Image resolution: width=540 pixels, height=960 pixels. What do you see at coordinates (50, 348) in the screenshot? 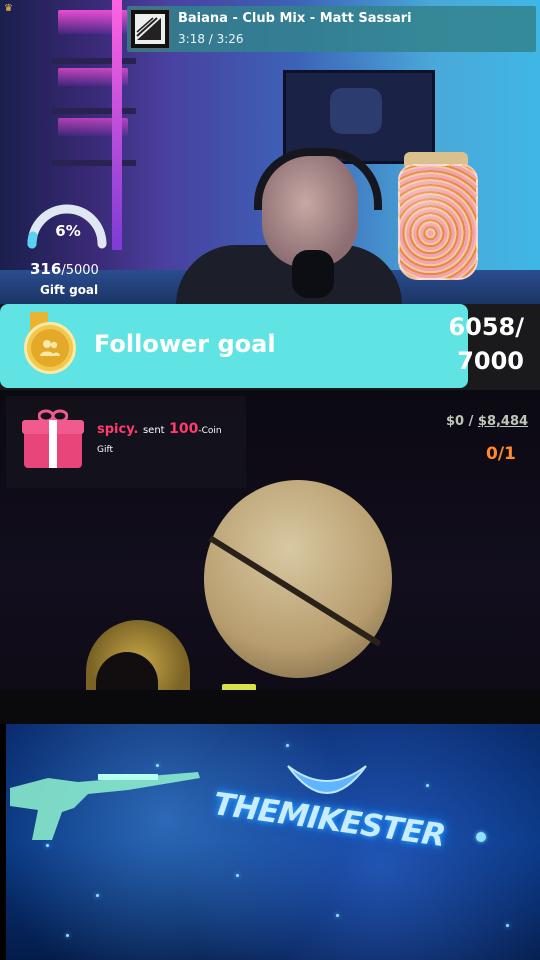
I see `users-icon` at bounding box center [50, 348].